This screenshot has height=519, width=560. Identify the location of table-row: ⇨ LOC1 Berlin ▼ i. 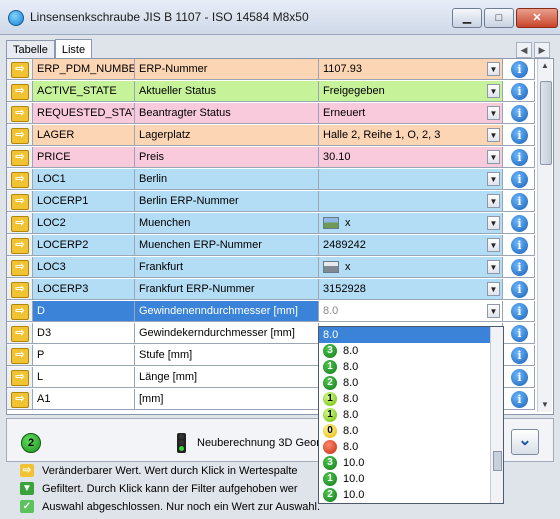
(271, 180).